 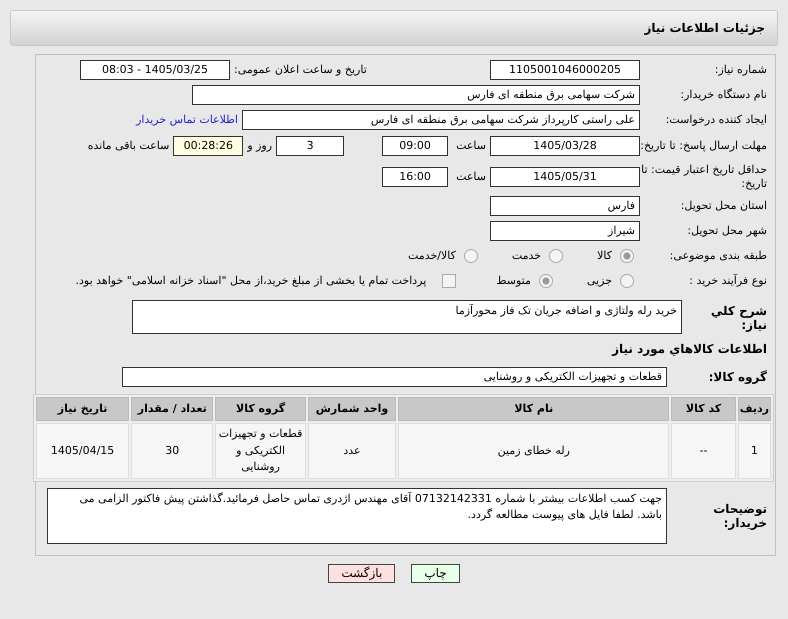 What do you see at coordinates (172, 450) in the screenshot?
I see `table-cell: 30` at bounding box center [172, 450].